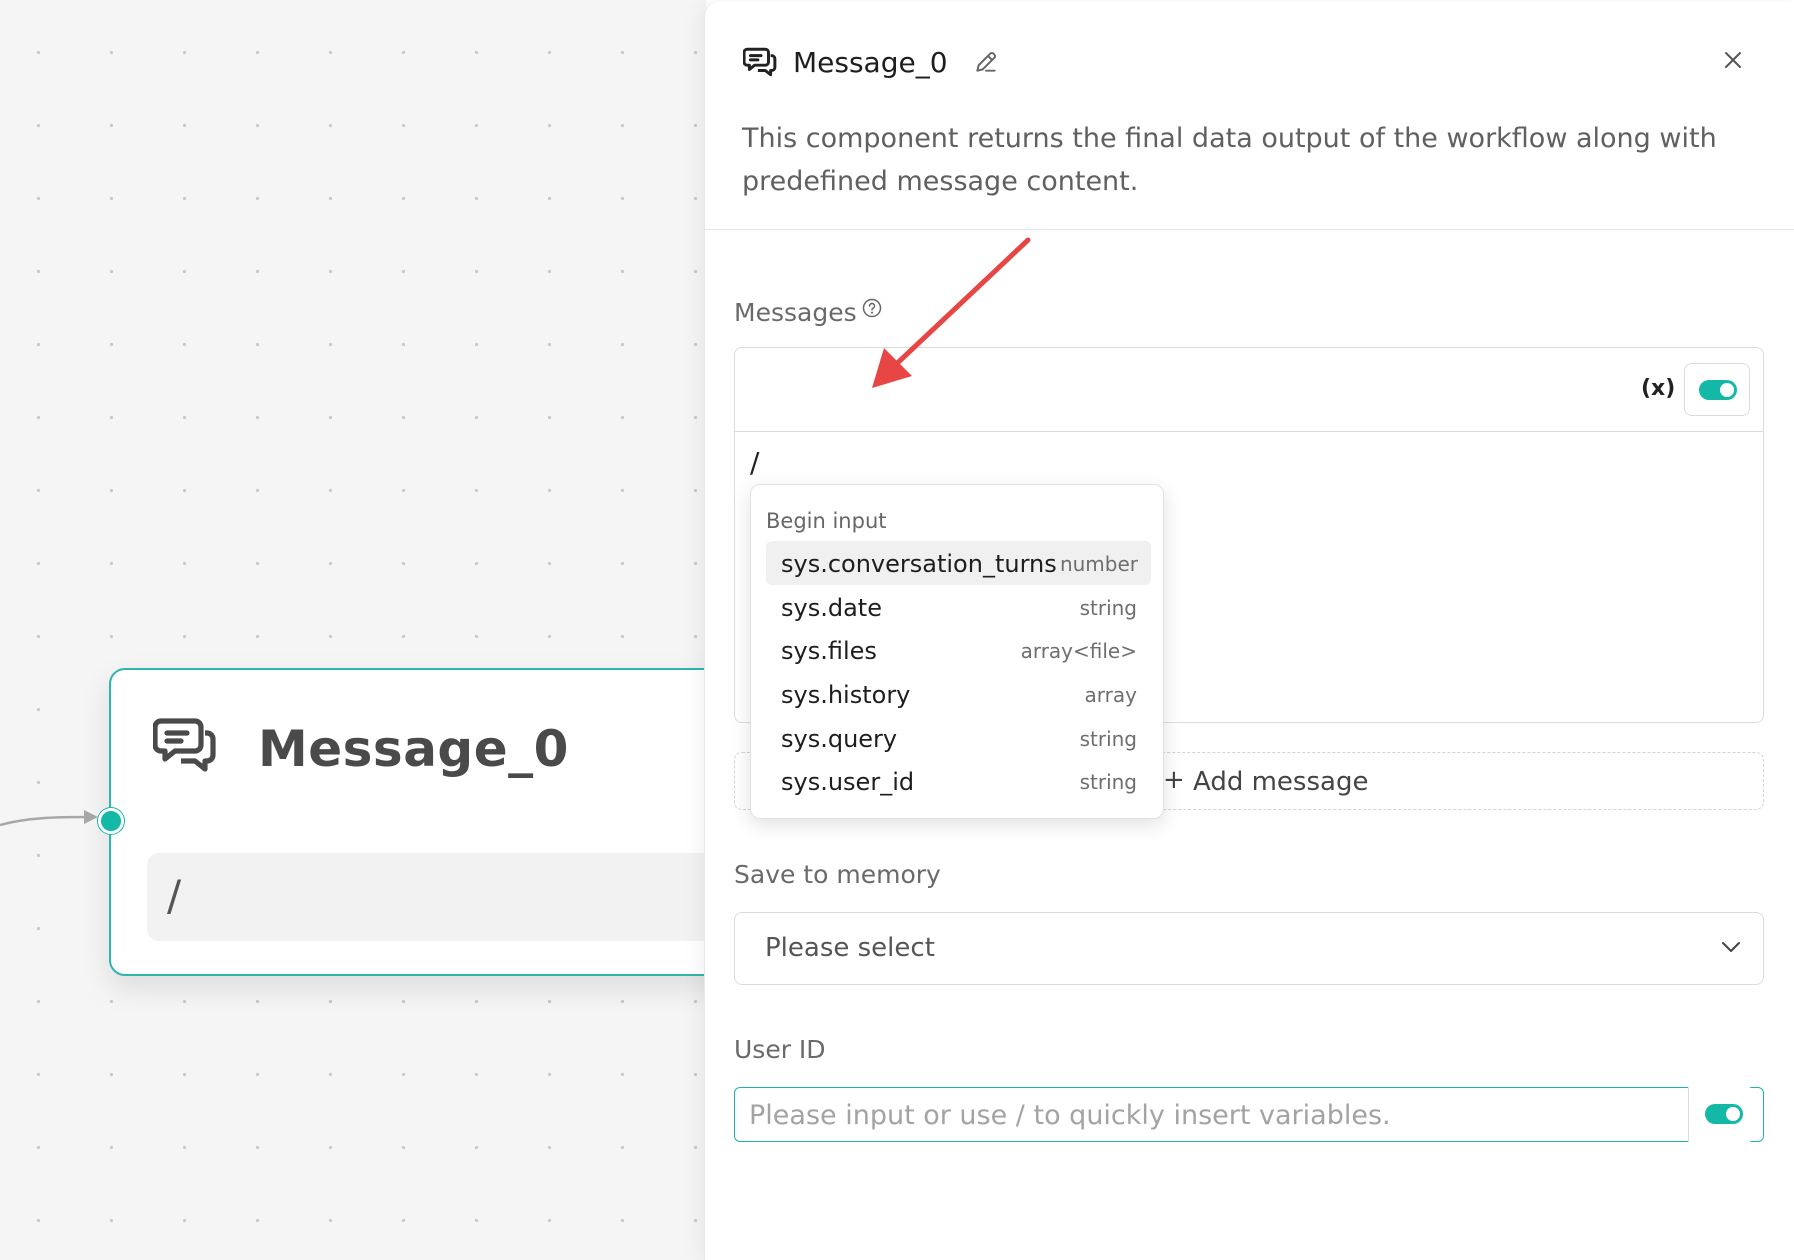 The width and height of the screenshot is (1794, 1260). I want to click on variable-option-name: sys.user_id, so click(848, 782).